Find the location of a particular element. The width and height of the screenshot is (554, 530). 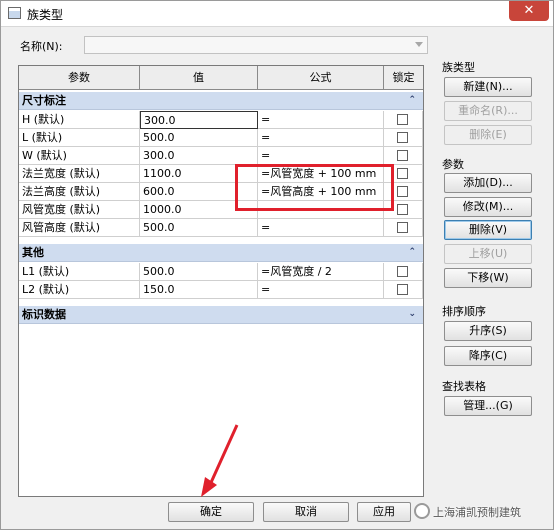

table-row: H (默认) 300.0 = is located at coordinates (221, 120).